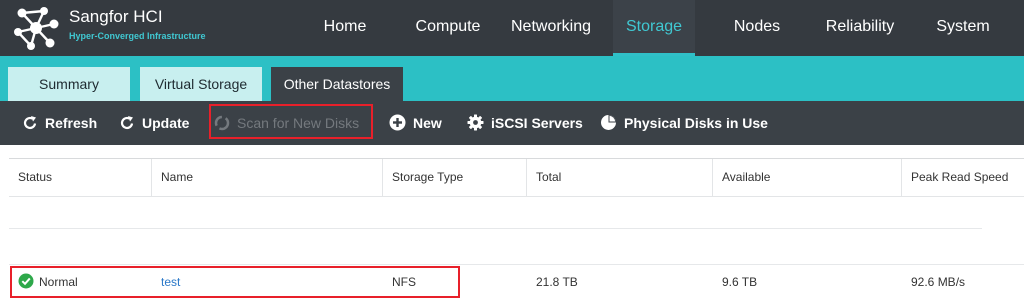 The image size is (1024, 306). Describe the element at coordinates (455, 177) in the screenshot. I see `column-header-storage-type: Storage Type` at that location.